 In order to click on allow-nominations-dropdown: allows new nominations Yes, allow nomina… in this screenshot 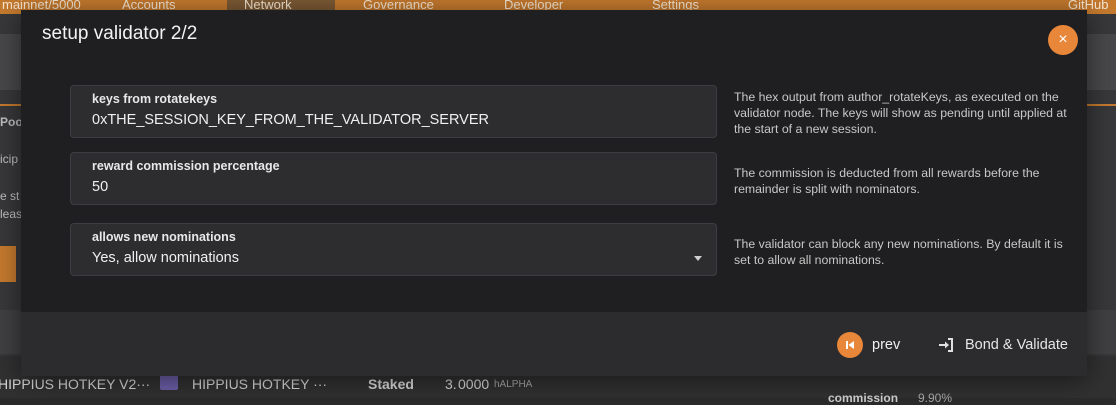, I will do `click(393, 249)`.